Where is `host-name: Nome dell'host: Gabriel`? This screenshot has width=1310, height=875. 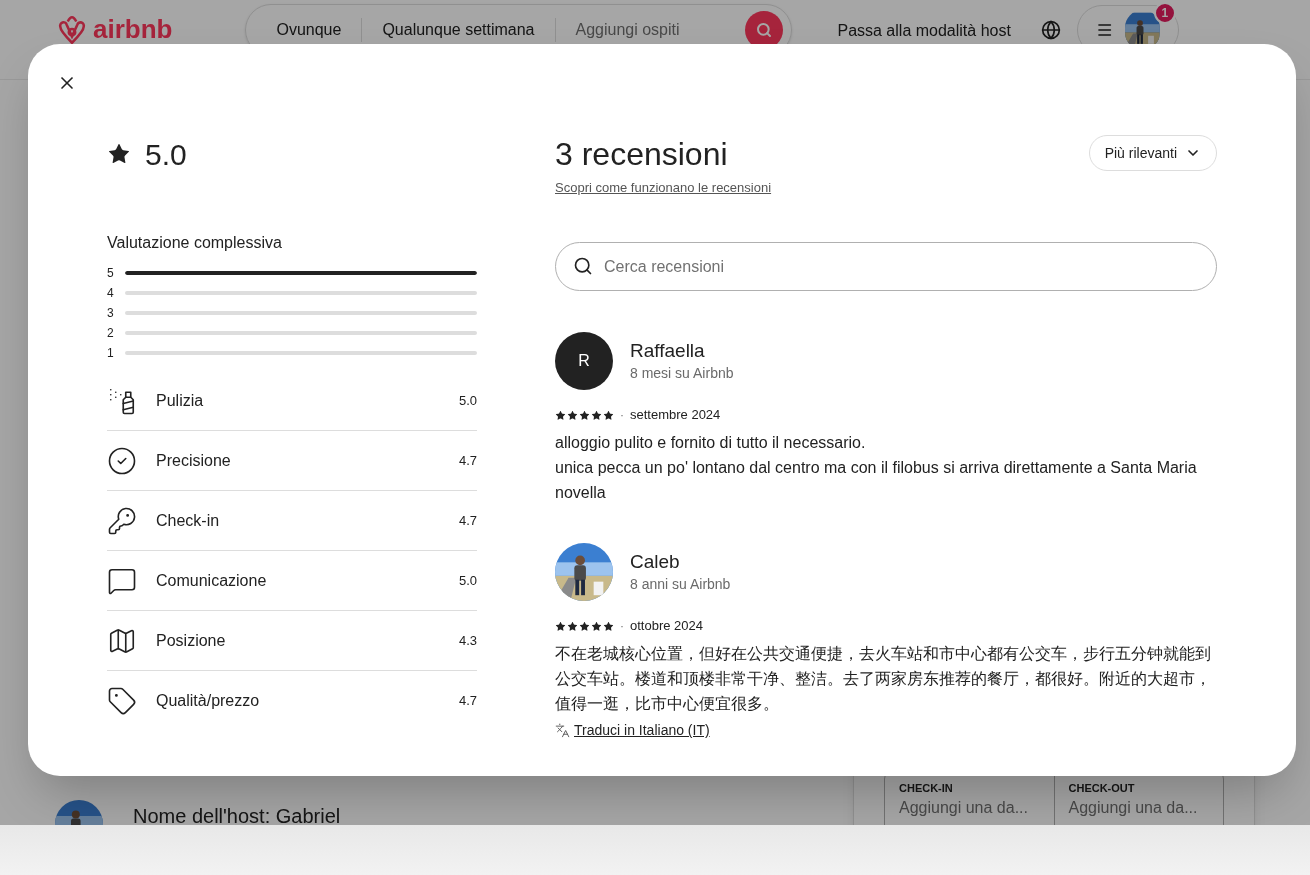
host-name: Nome dell'host: Gabriel is located at coordinates (237, 814).